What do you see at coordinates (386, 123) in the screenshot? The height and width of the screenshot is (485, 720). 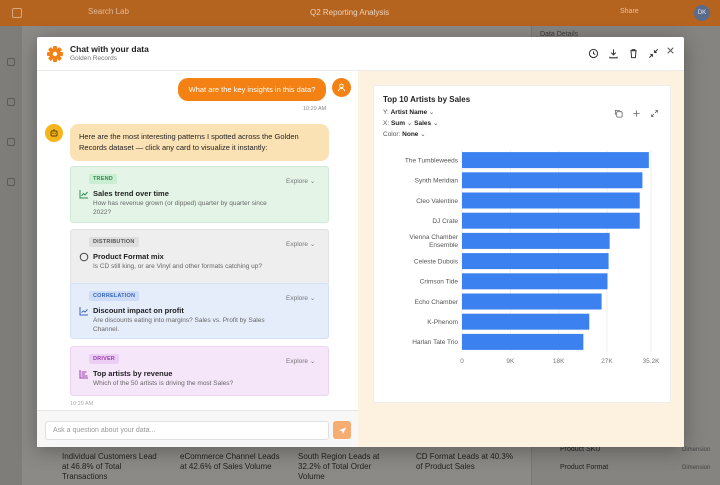 I see `x-field-label: X:` at bounding box center [386, 123].